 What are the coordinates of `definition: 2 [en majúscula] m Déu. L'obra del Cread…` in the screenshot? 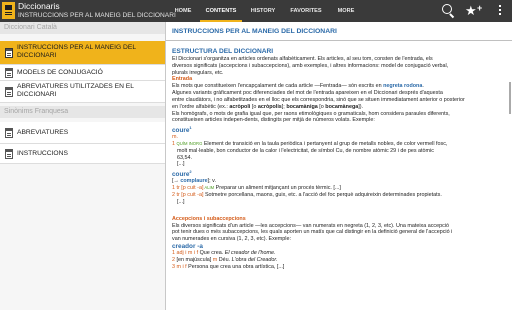 It's located at (225, 259).